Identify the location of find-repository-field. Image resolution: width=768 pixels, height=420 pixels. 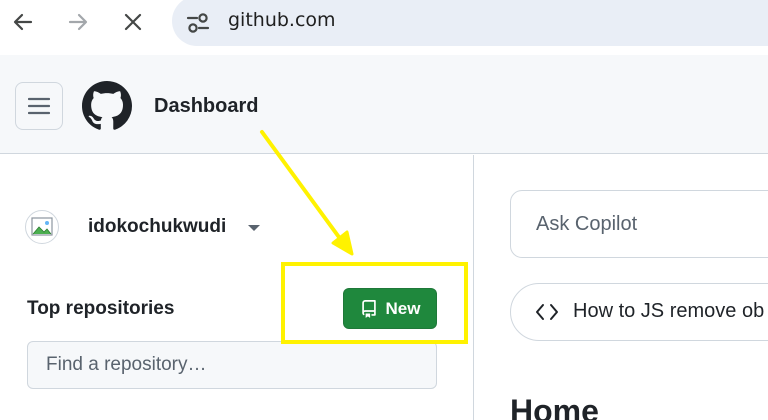
(232, 365).